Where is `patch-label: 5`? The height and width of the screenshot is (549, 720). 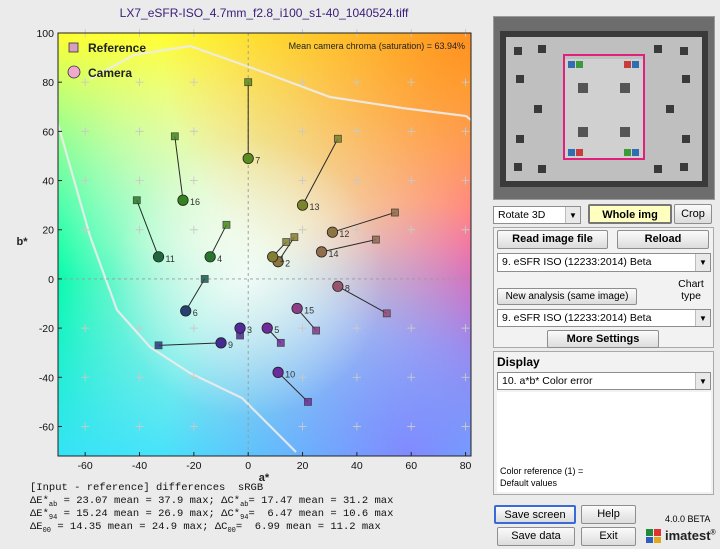 patch-label: 5 is located at coordinates (276, 330).